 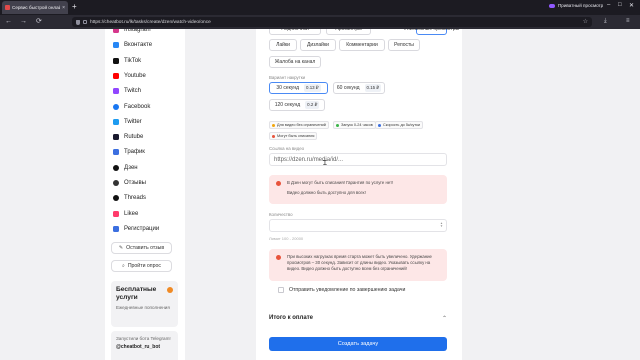 I want to click on feature-tag: Скорость до 5к/сутки, so click(x=399, y=125).